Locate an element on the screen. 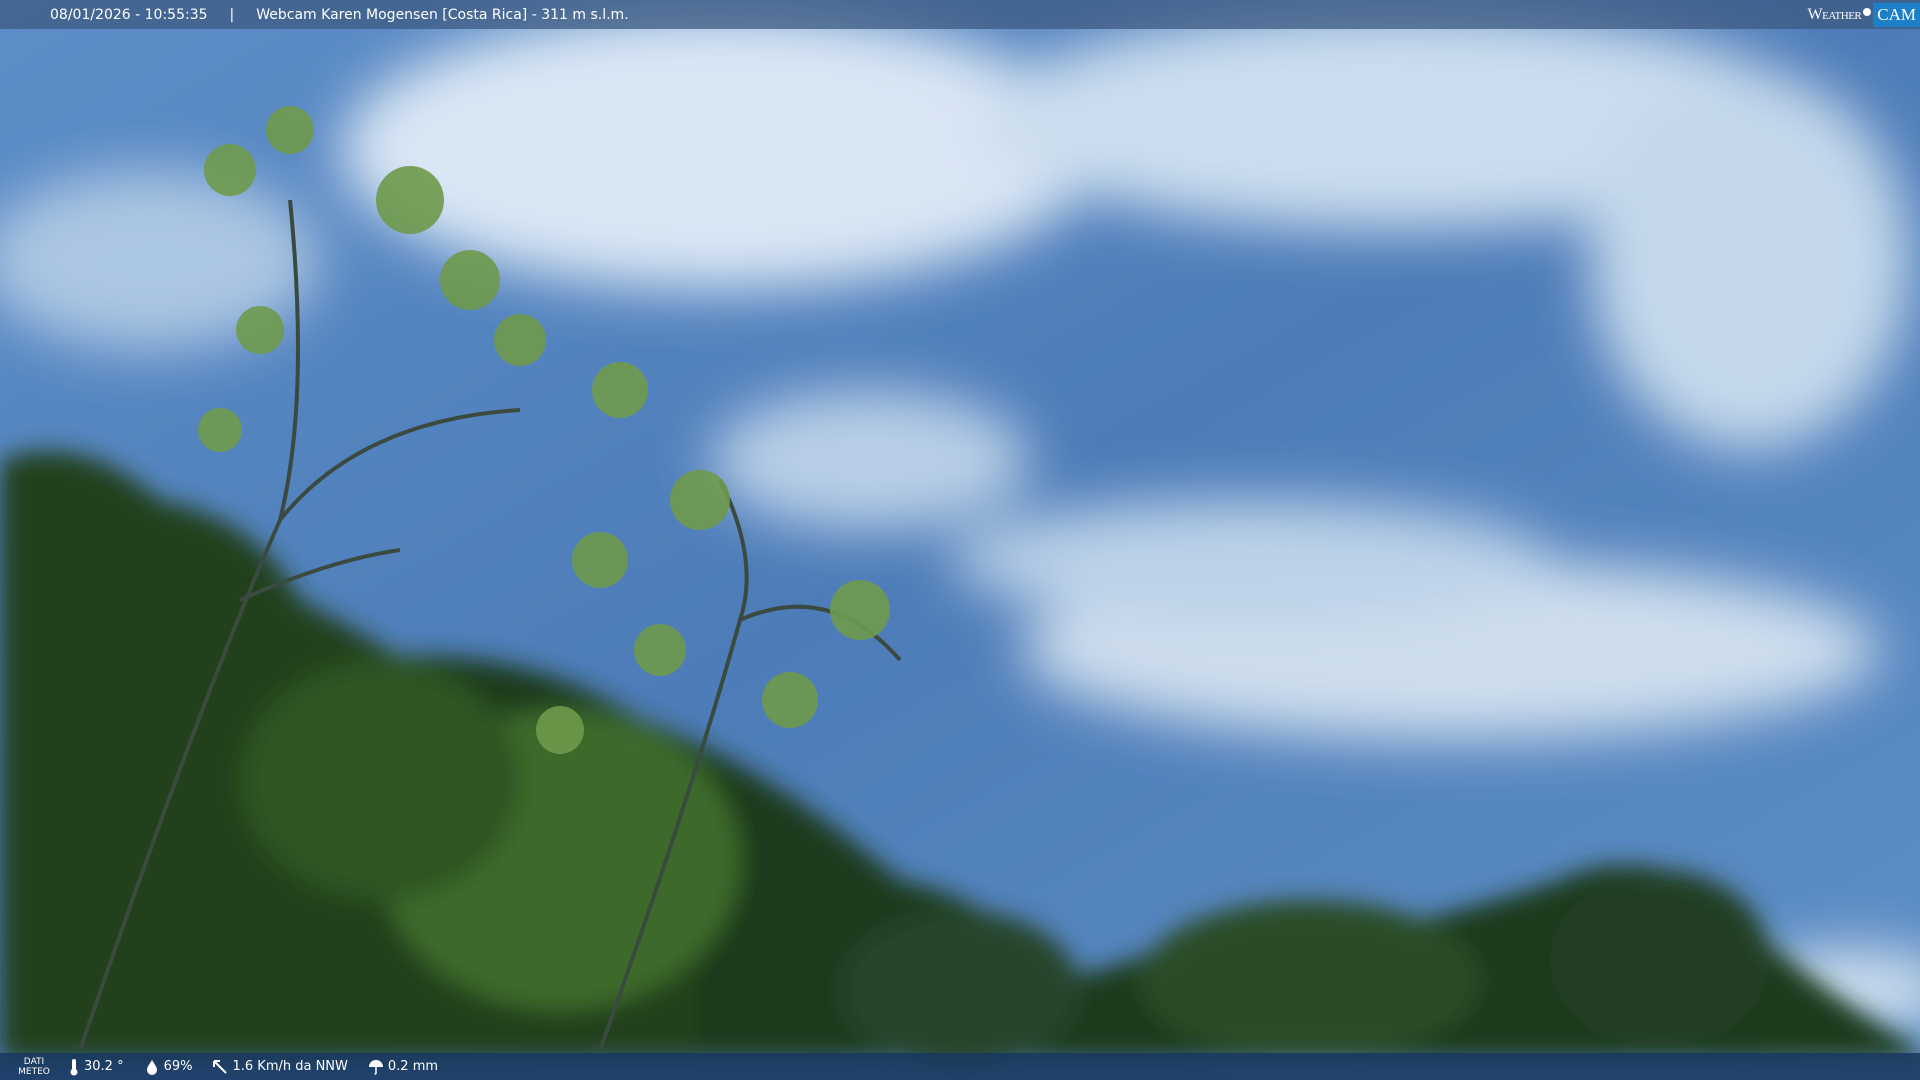 The height and width of the screenshot is (1080, 1920). meteo-label: DATI METEO is located at coordinates (34, 1067).